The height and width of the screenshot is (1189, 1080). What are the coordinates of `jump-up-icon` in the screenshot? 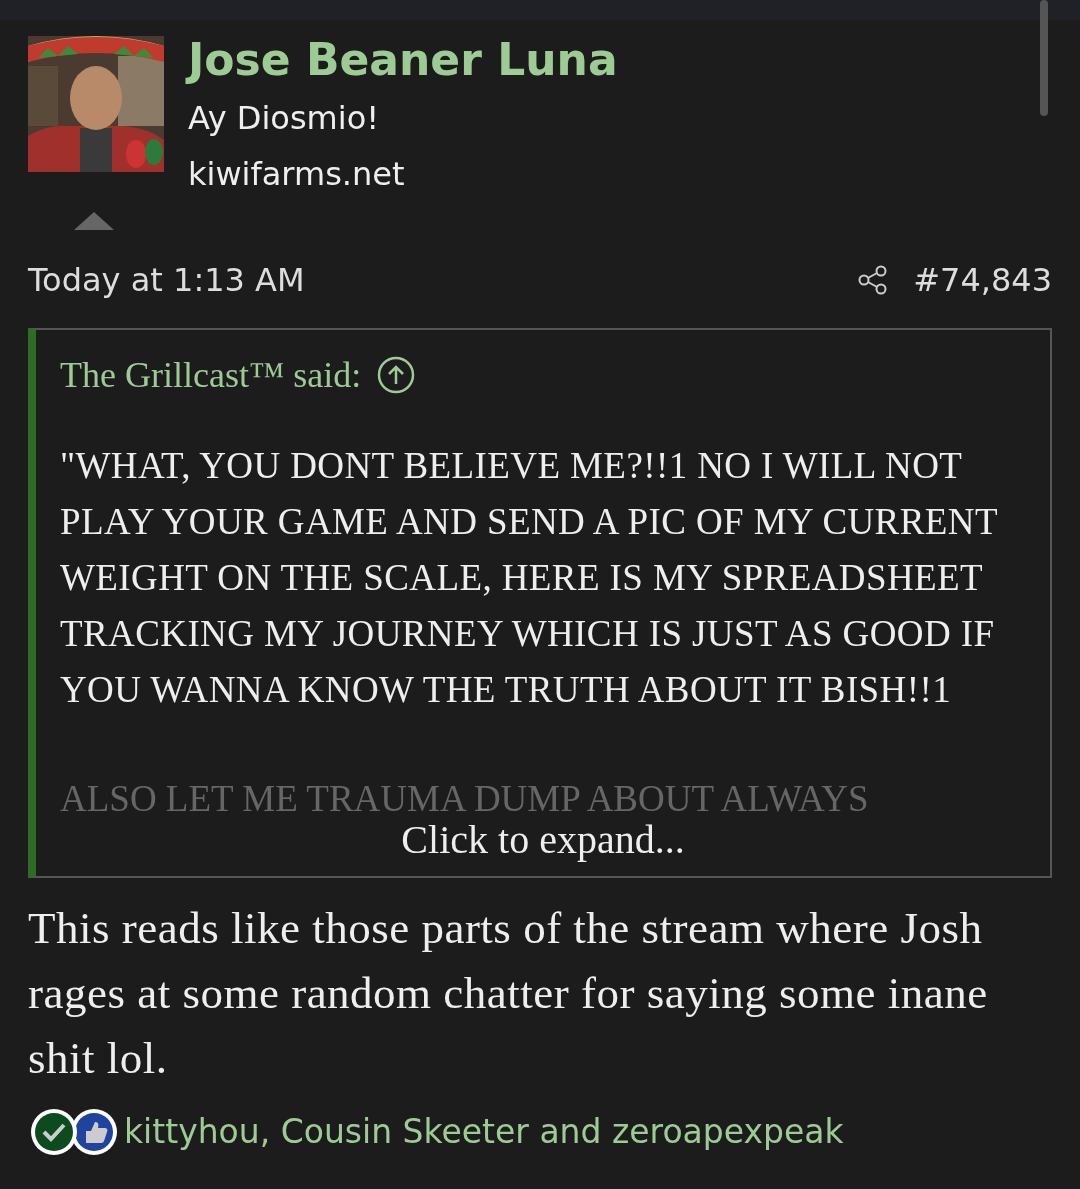 It's located at (396, 374).